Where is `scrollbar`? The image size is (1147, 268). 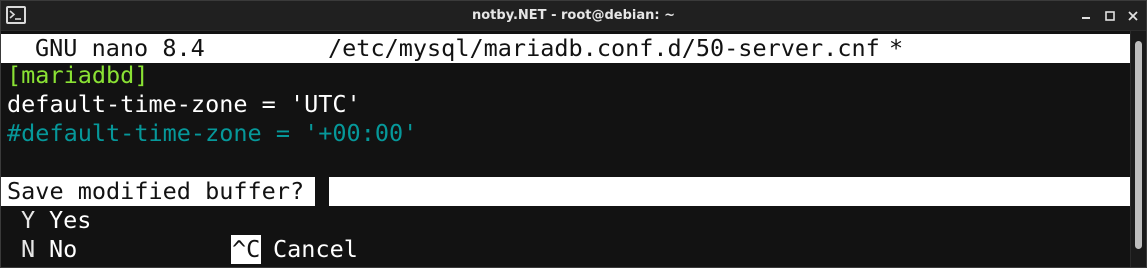
scrollbar is located at coordinates (1138, 149).